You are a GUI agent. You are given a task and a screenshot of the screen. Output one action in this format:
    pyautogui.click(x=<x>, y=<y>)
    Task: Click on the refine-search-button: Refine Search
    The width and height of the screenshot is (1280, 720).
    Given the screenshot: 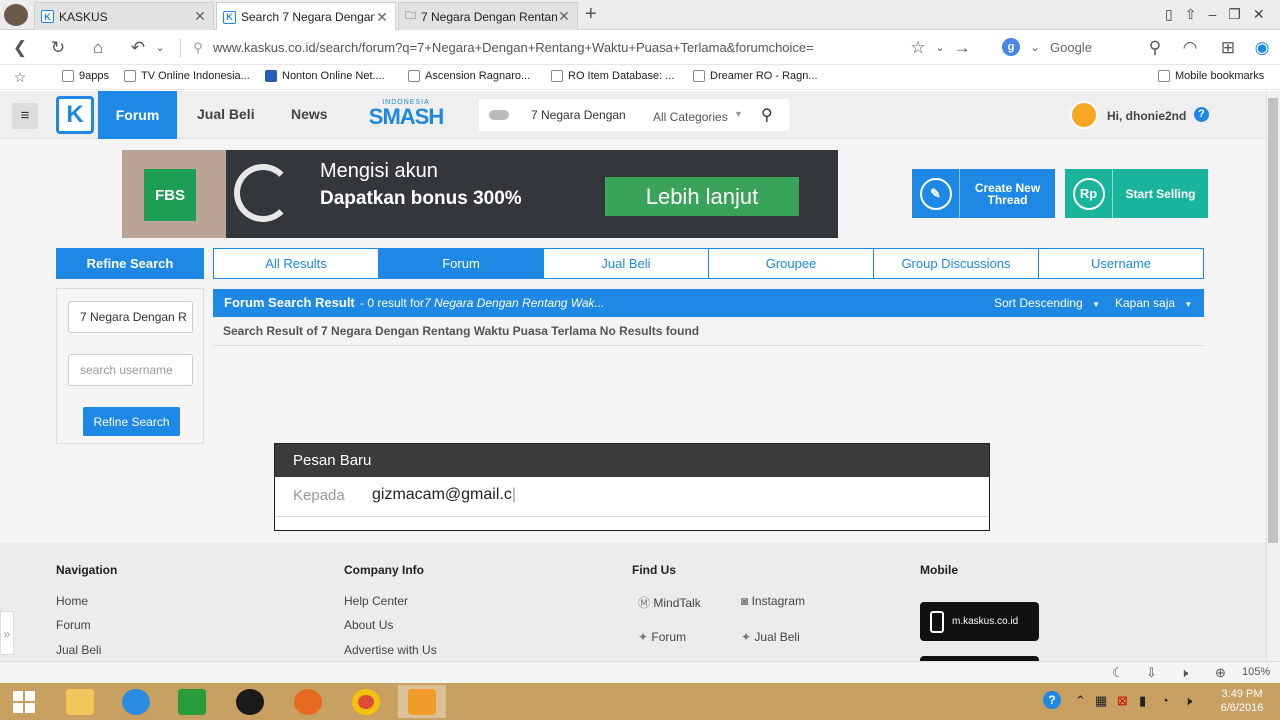 What is the action you would take?
    pyautogui.click(x=131, y=421)
    